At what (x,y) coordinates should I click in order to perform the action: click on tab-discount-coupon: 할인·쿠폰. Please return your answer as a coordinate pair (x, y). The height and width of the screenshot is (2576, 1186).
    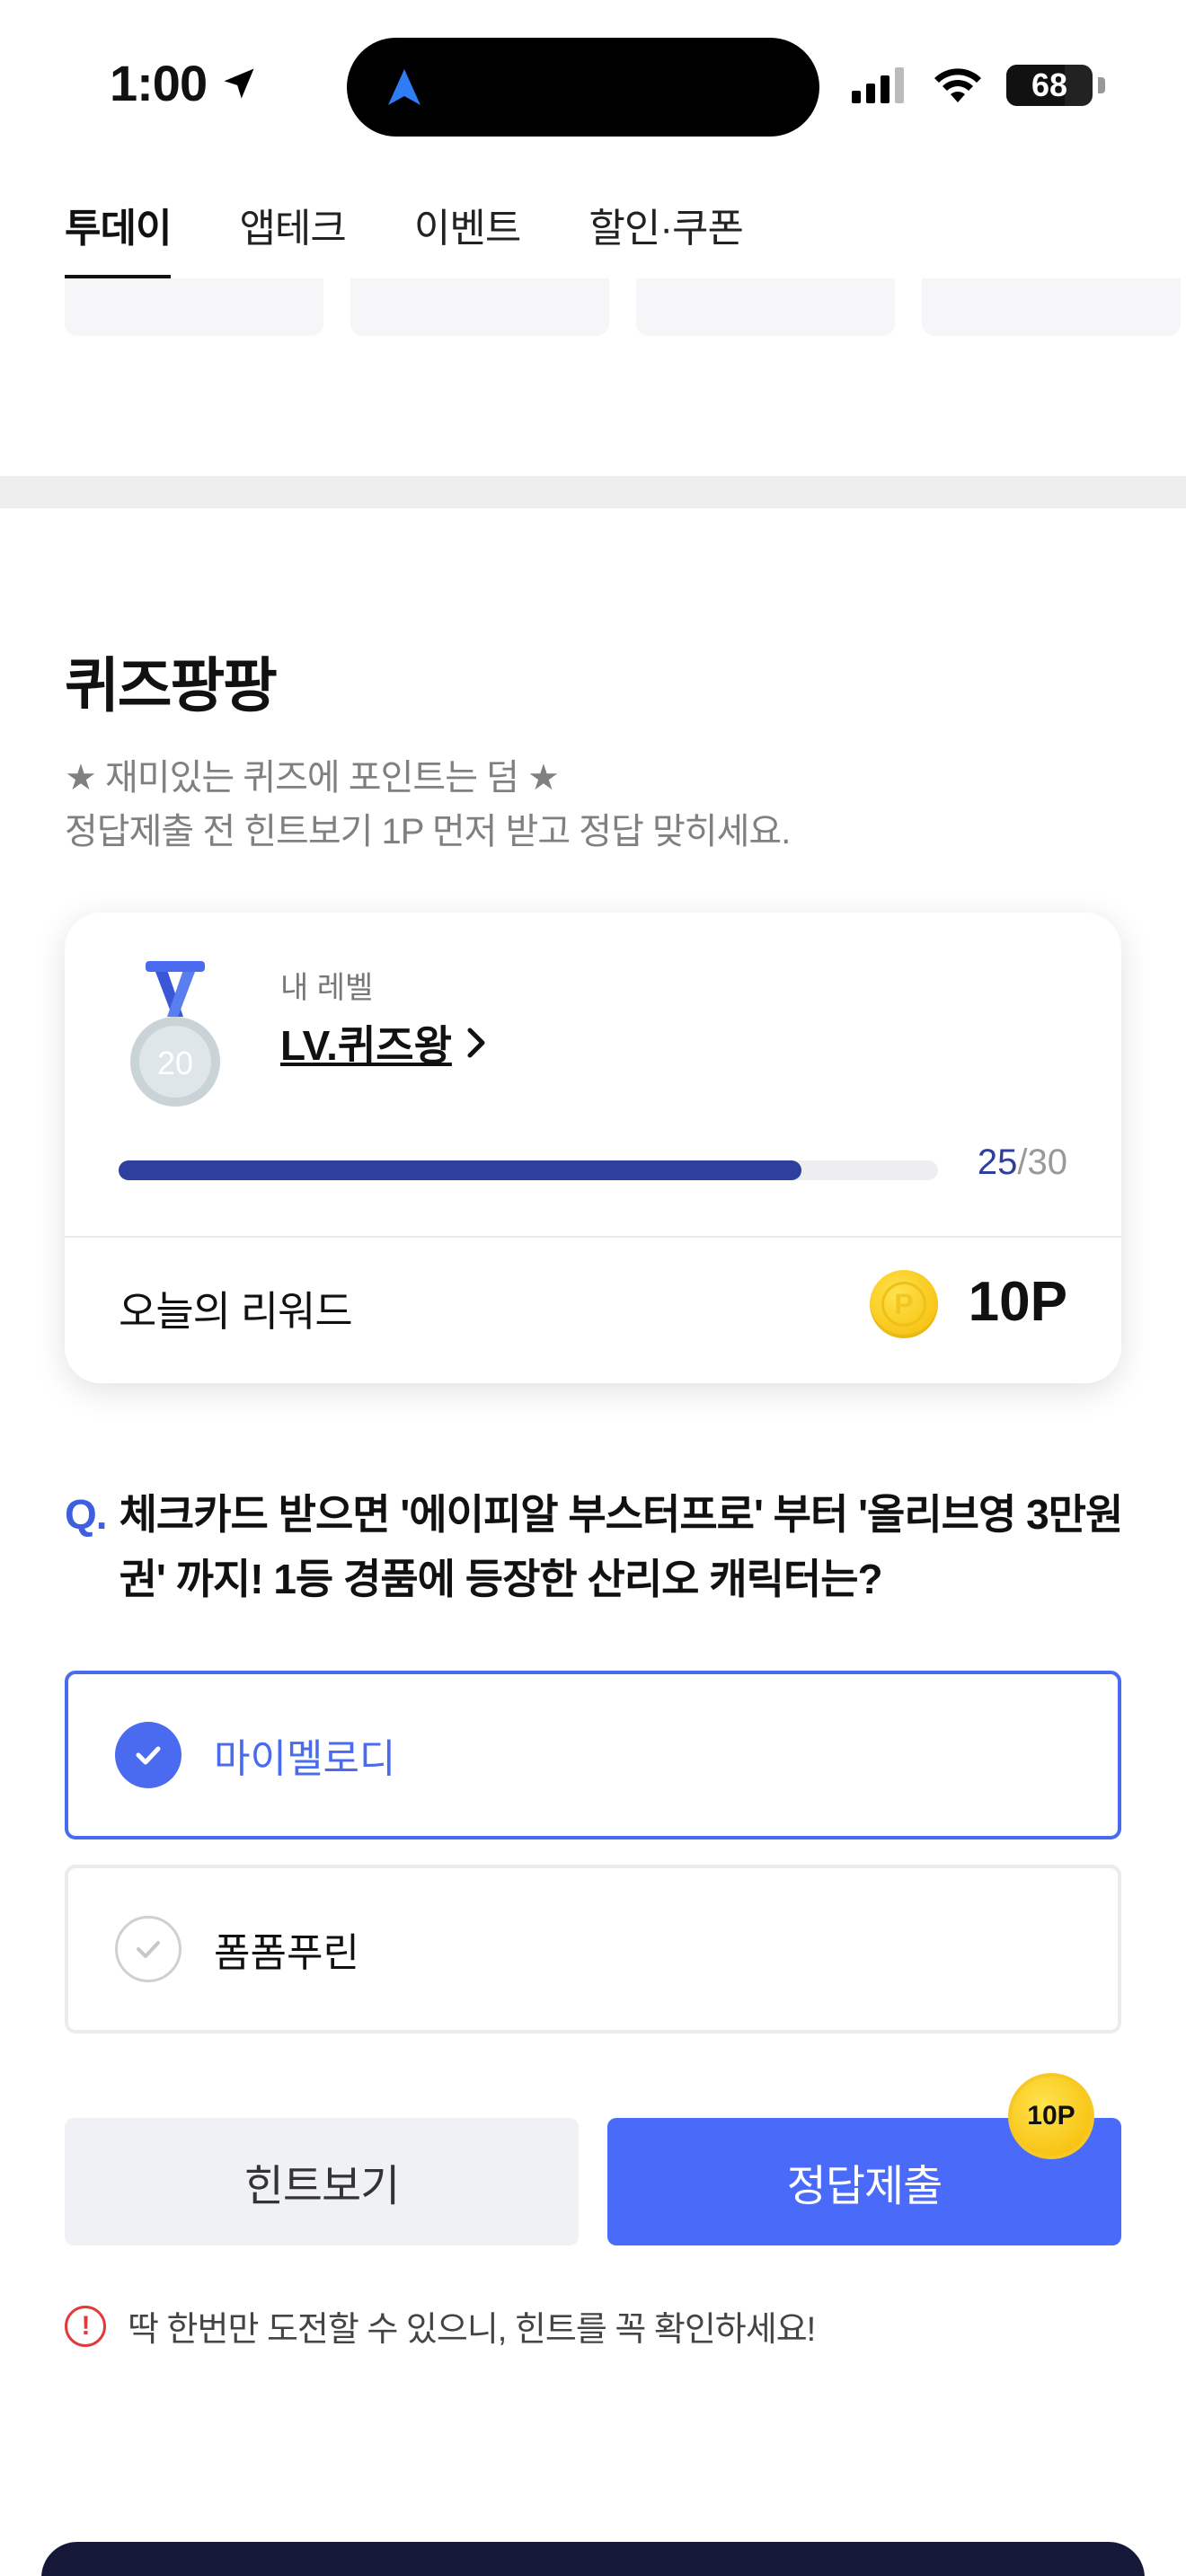
    Looking at the image, I should click on (666, 238).